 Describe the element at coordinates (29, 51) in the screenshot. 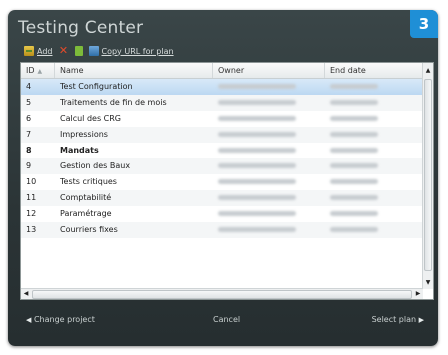

I see `add-icon` at that location.